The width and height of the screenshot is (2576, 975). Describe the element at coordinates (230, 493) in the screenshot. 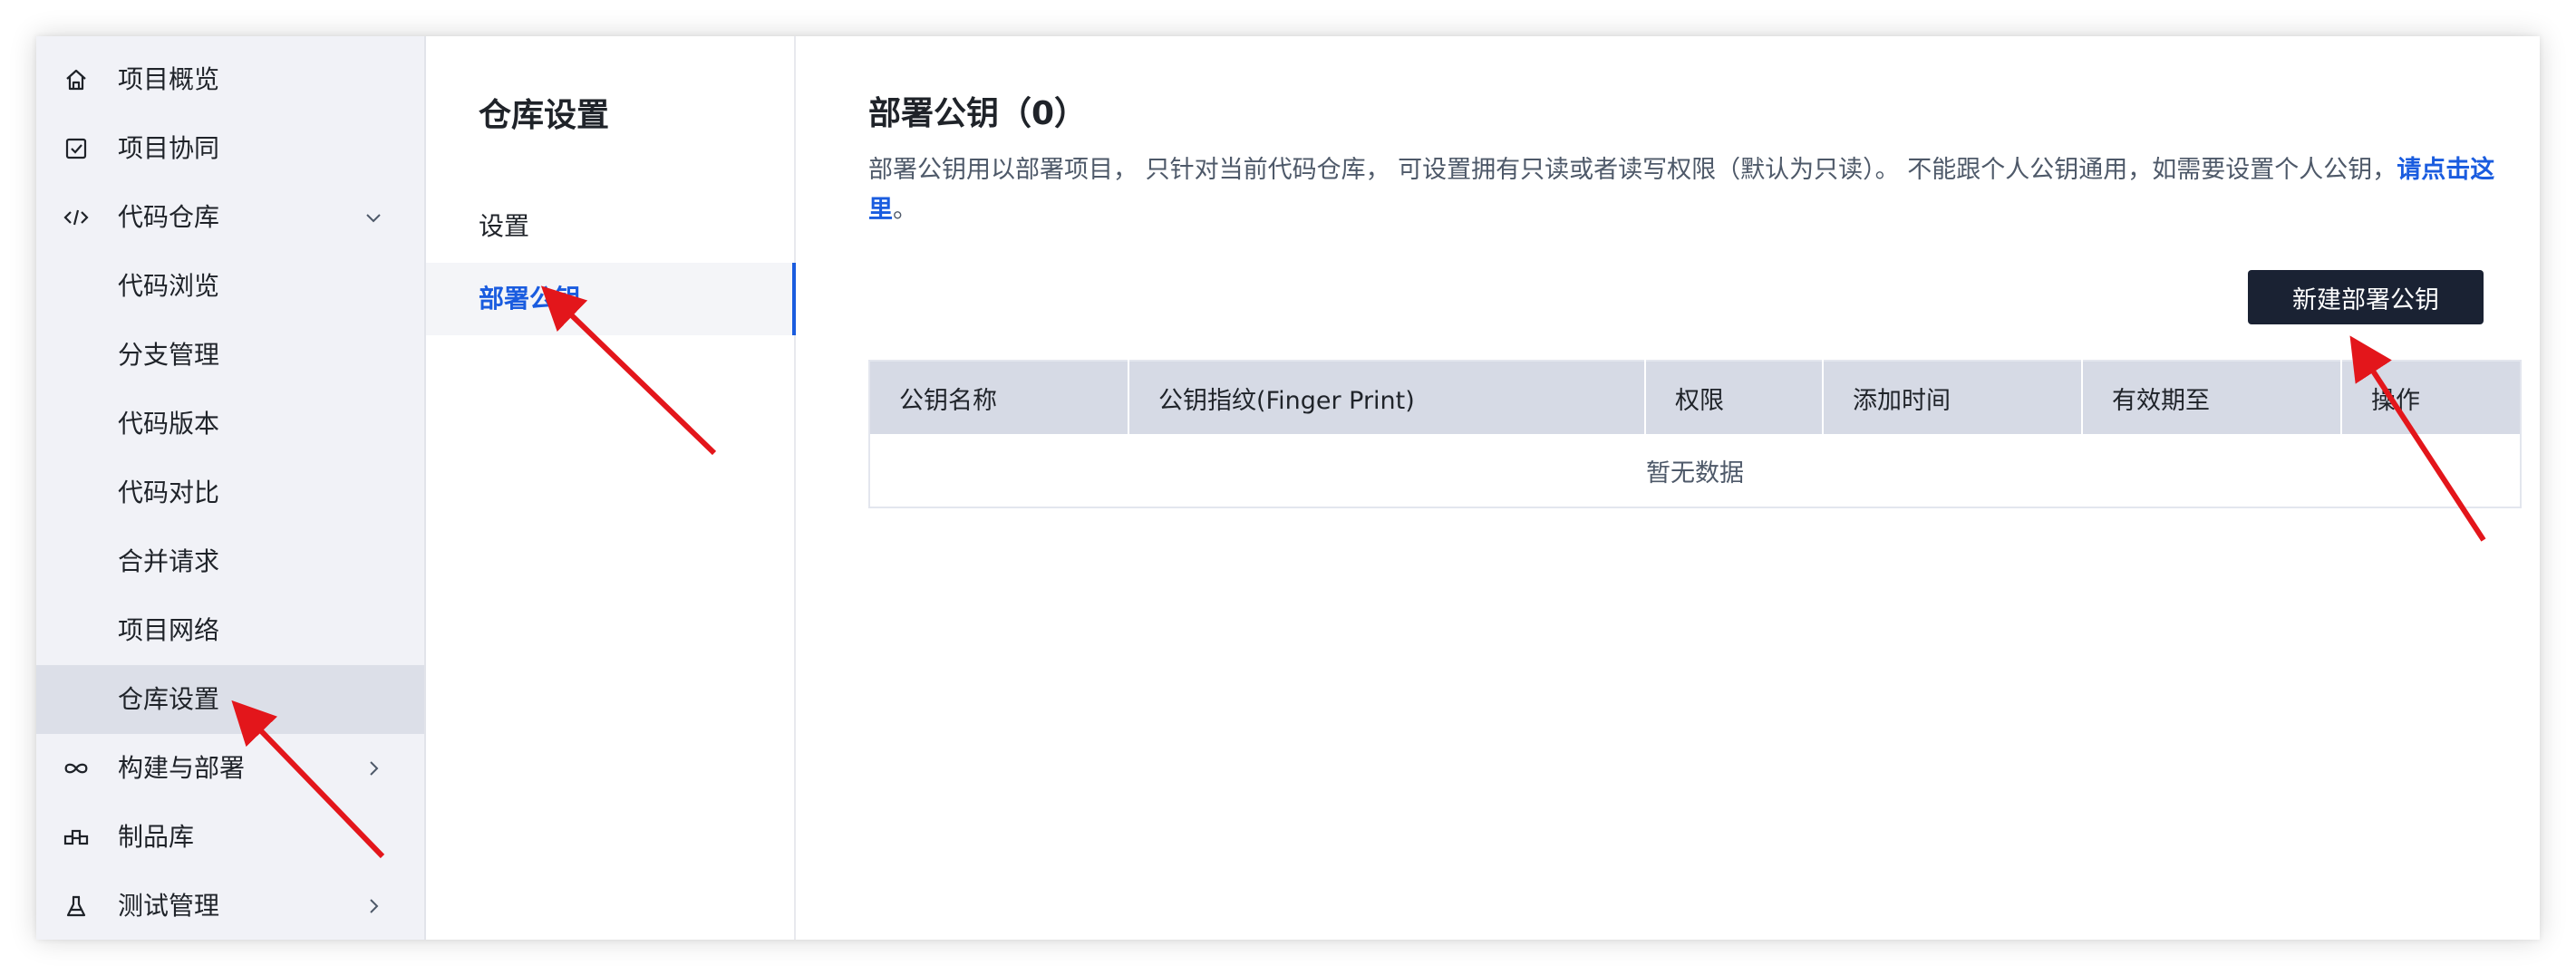

I see `sidebar-item-compare: 代码对比` at that location.